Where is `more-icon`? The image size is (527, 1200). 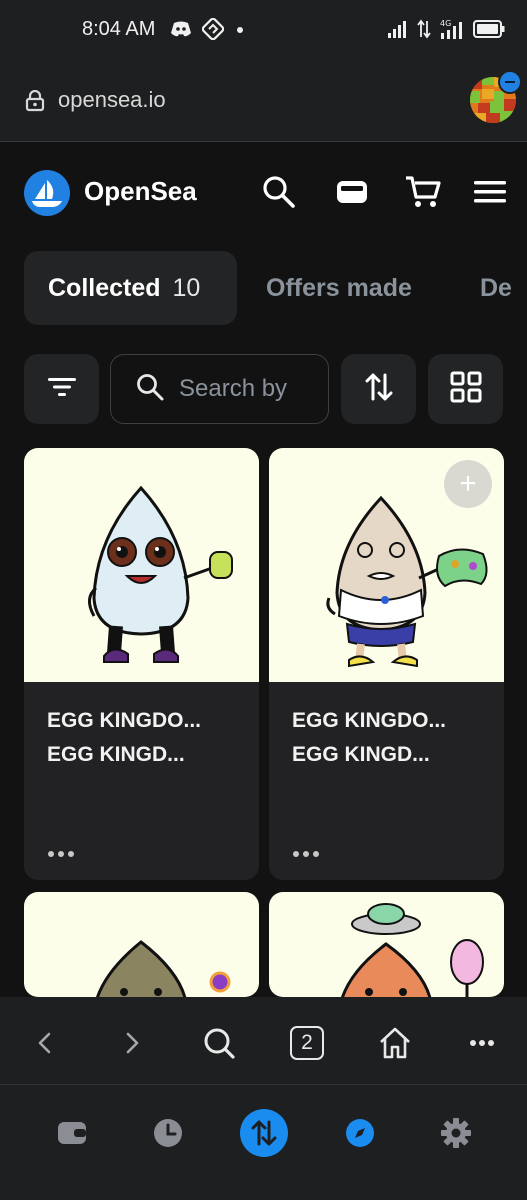
more-icon is located at coordinates (482, 1043).